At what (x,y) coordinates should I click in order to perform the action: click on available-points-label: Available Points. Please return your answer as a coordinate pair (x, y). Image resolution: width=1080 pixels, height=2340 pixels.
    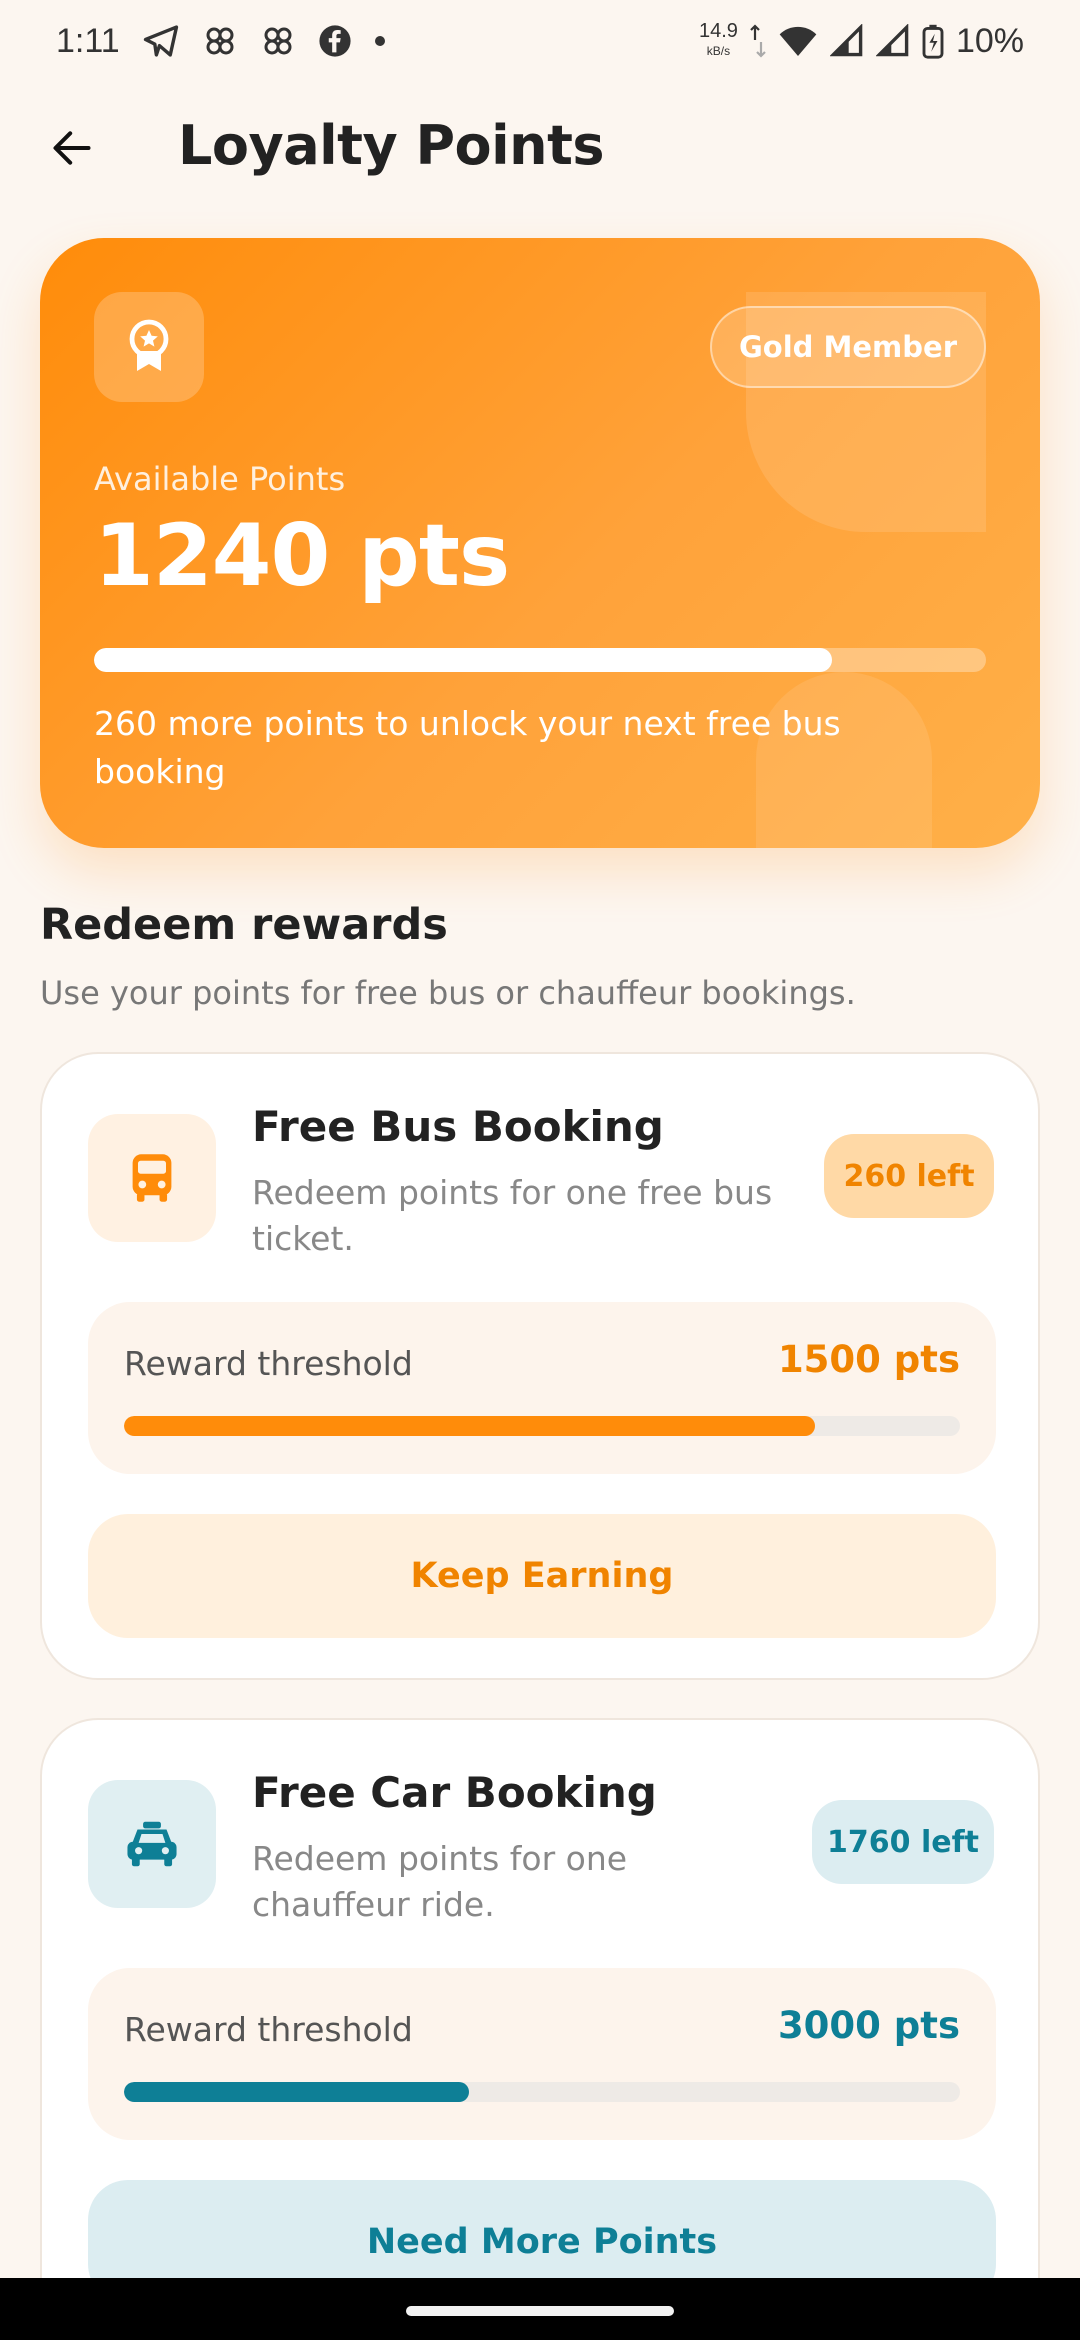
    Looking at the image, I should click on (220, 479).